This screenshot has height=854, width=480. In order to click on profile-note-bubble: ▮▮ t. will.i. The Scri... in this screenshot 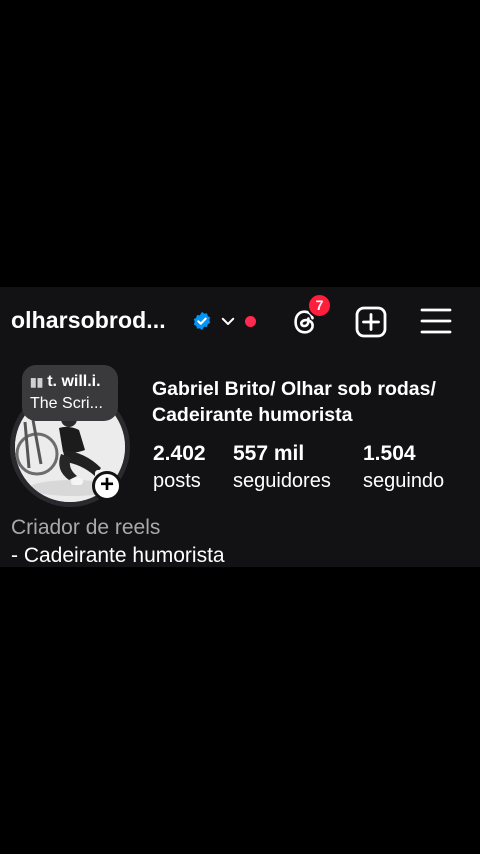, I will do `click(70, 393)`.